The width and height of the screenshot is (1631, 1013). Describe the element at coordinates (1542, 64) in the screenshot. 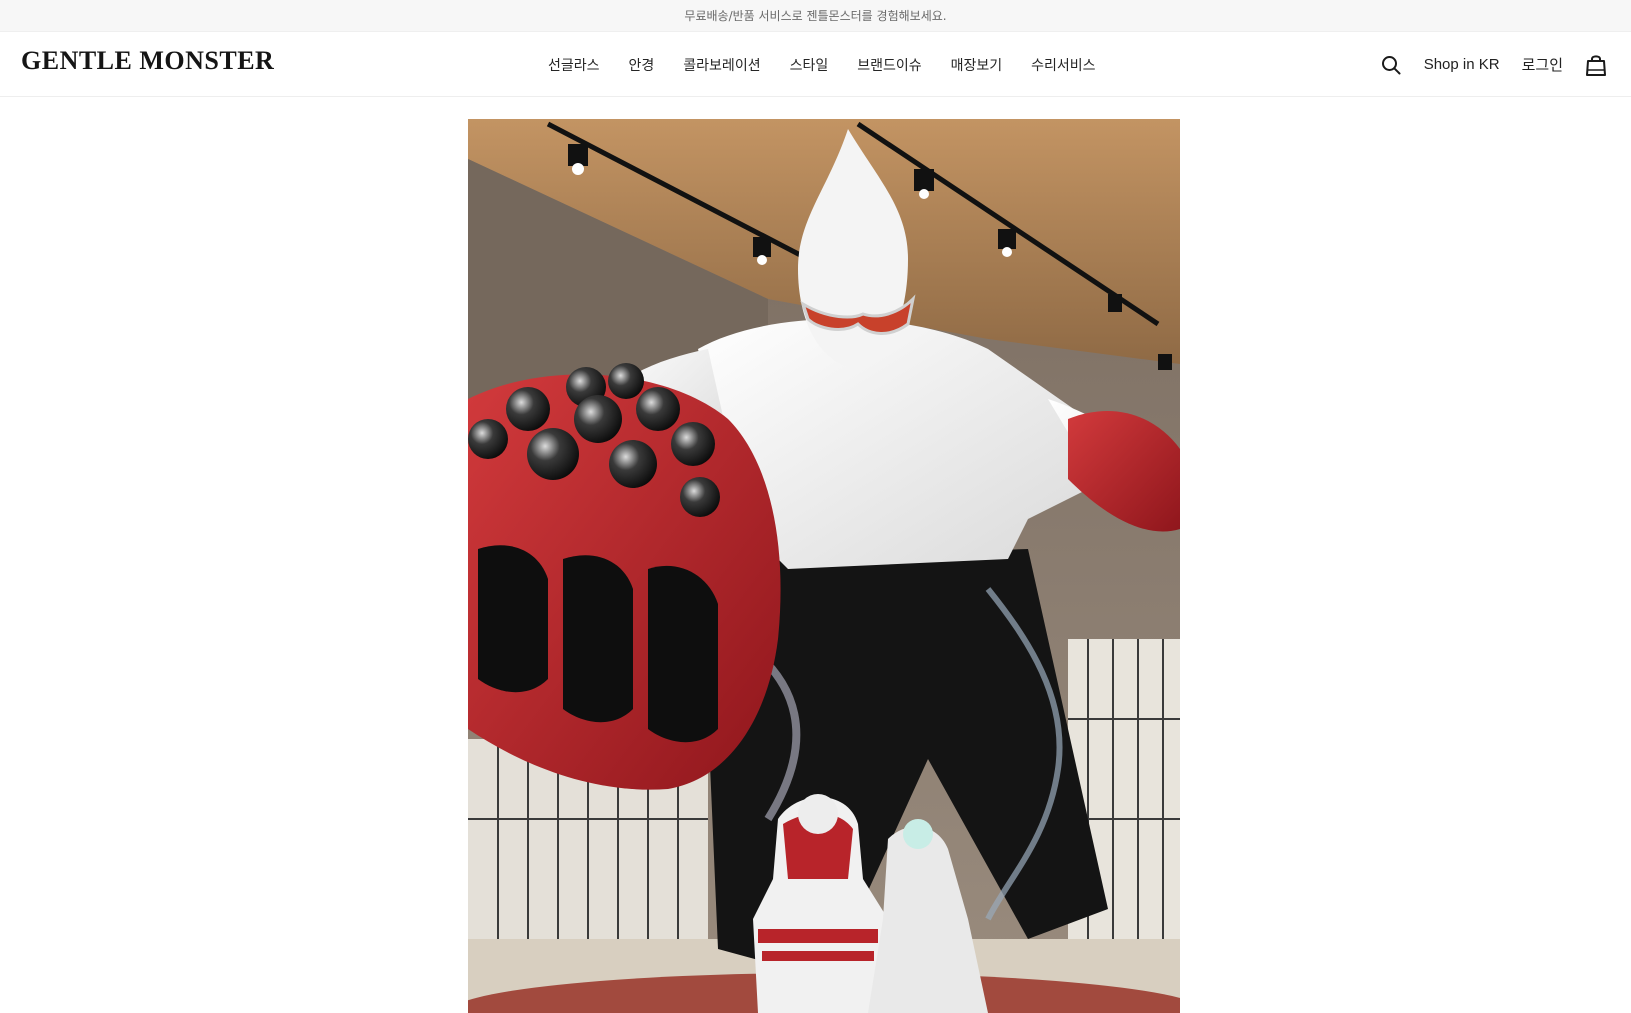

I see `login-link: 로그인` at that location.